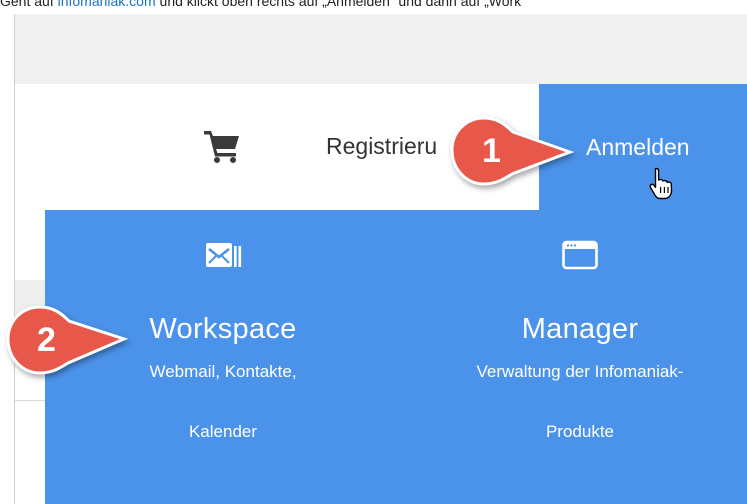 The width and height of the screenshot is (747, 504). I want to click on mail-icon, so click(224, 255).